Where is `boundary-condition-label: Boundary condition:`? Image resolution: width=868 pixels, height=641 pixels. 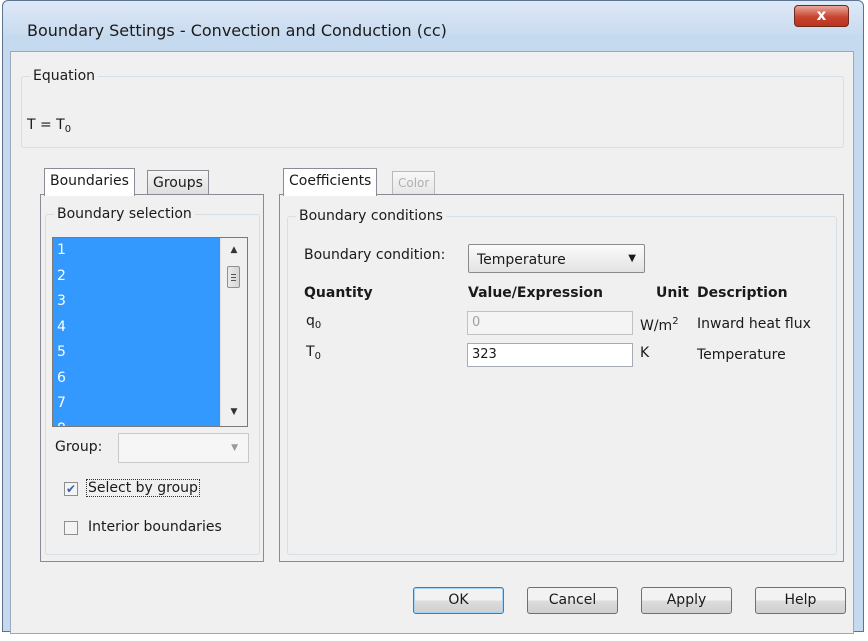
boundary-condition-label: Boundary condition: is located at coordinates (375, 255).